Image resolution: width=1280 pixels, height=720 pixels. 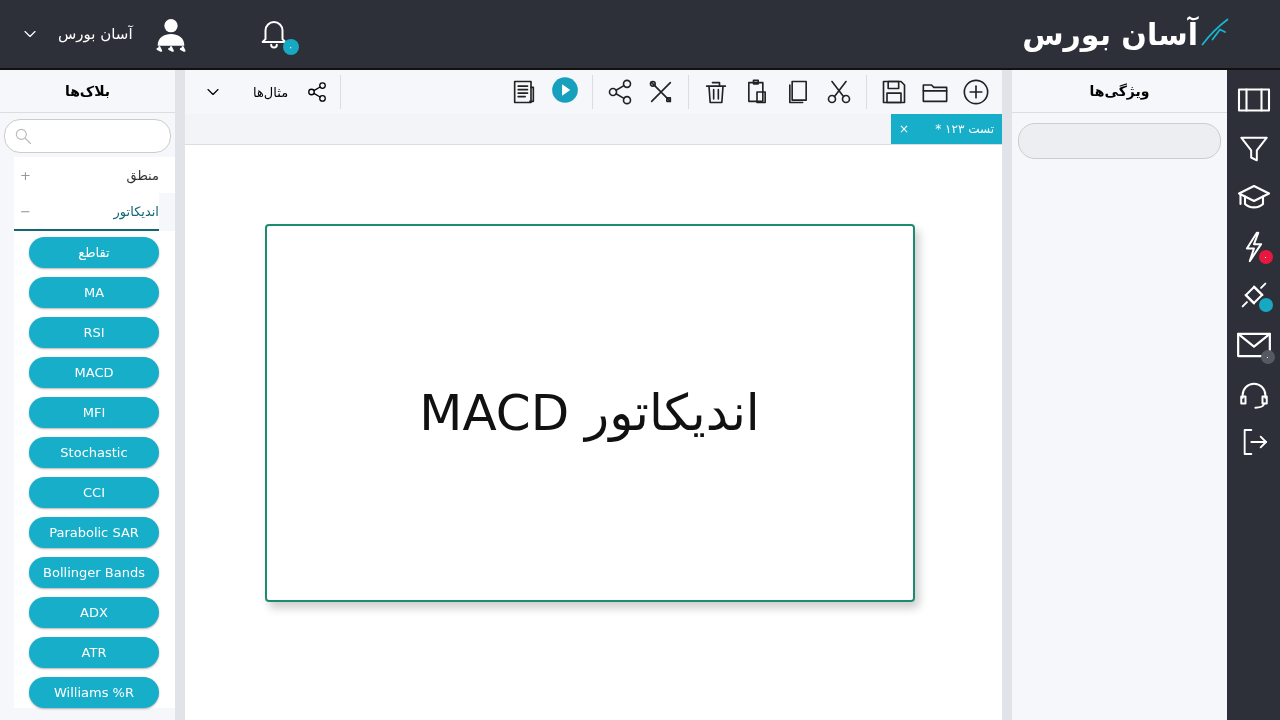 I want to click on block-button: Williams %R, so click(x=94, y=692).